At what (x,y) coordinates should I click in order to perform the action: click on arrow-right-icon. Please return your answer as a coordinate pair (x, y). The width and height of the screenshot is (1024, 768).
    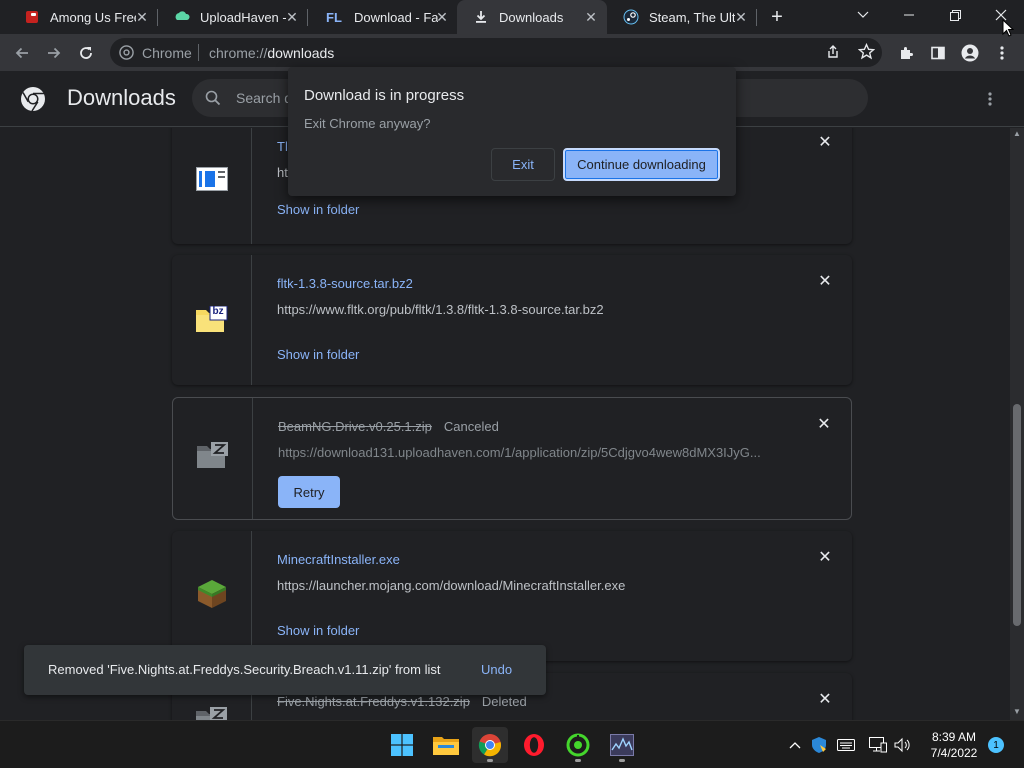
    Looking at the image, I should click on (54, 53).